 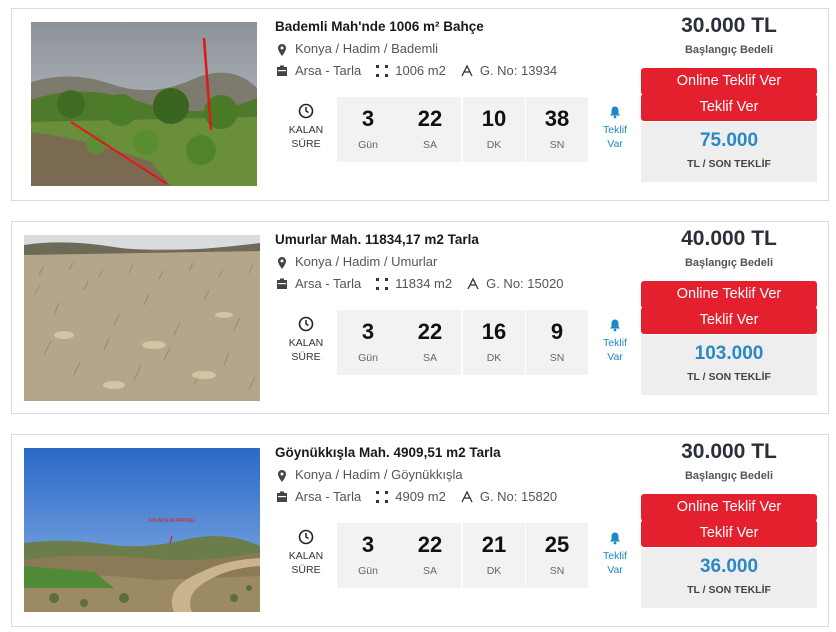 What do you see at coordinates (729, 140) in the screenshot?
I see `last-bid-value: 75.000` at bounding box center [729, 140].